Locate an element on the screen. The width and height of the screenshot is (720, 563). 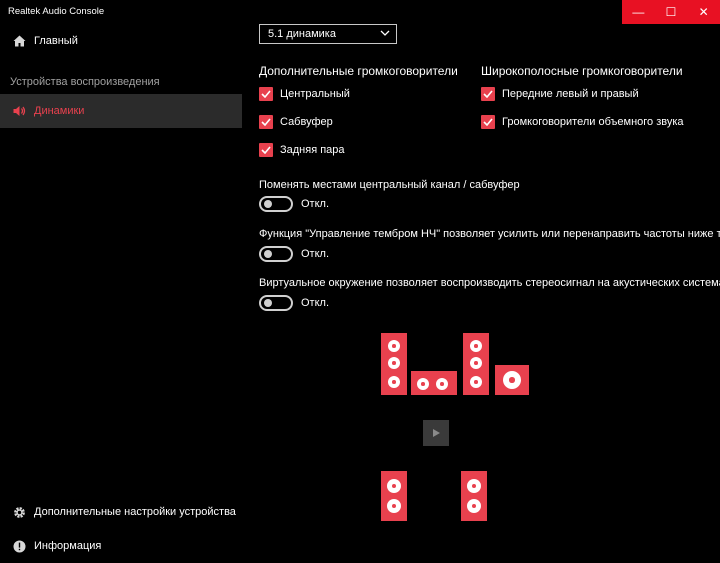
sidebar-item-advanced-settings: Дополнительные настройки устройства is located at coordinates (121, 512).